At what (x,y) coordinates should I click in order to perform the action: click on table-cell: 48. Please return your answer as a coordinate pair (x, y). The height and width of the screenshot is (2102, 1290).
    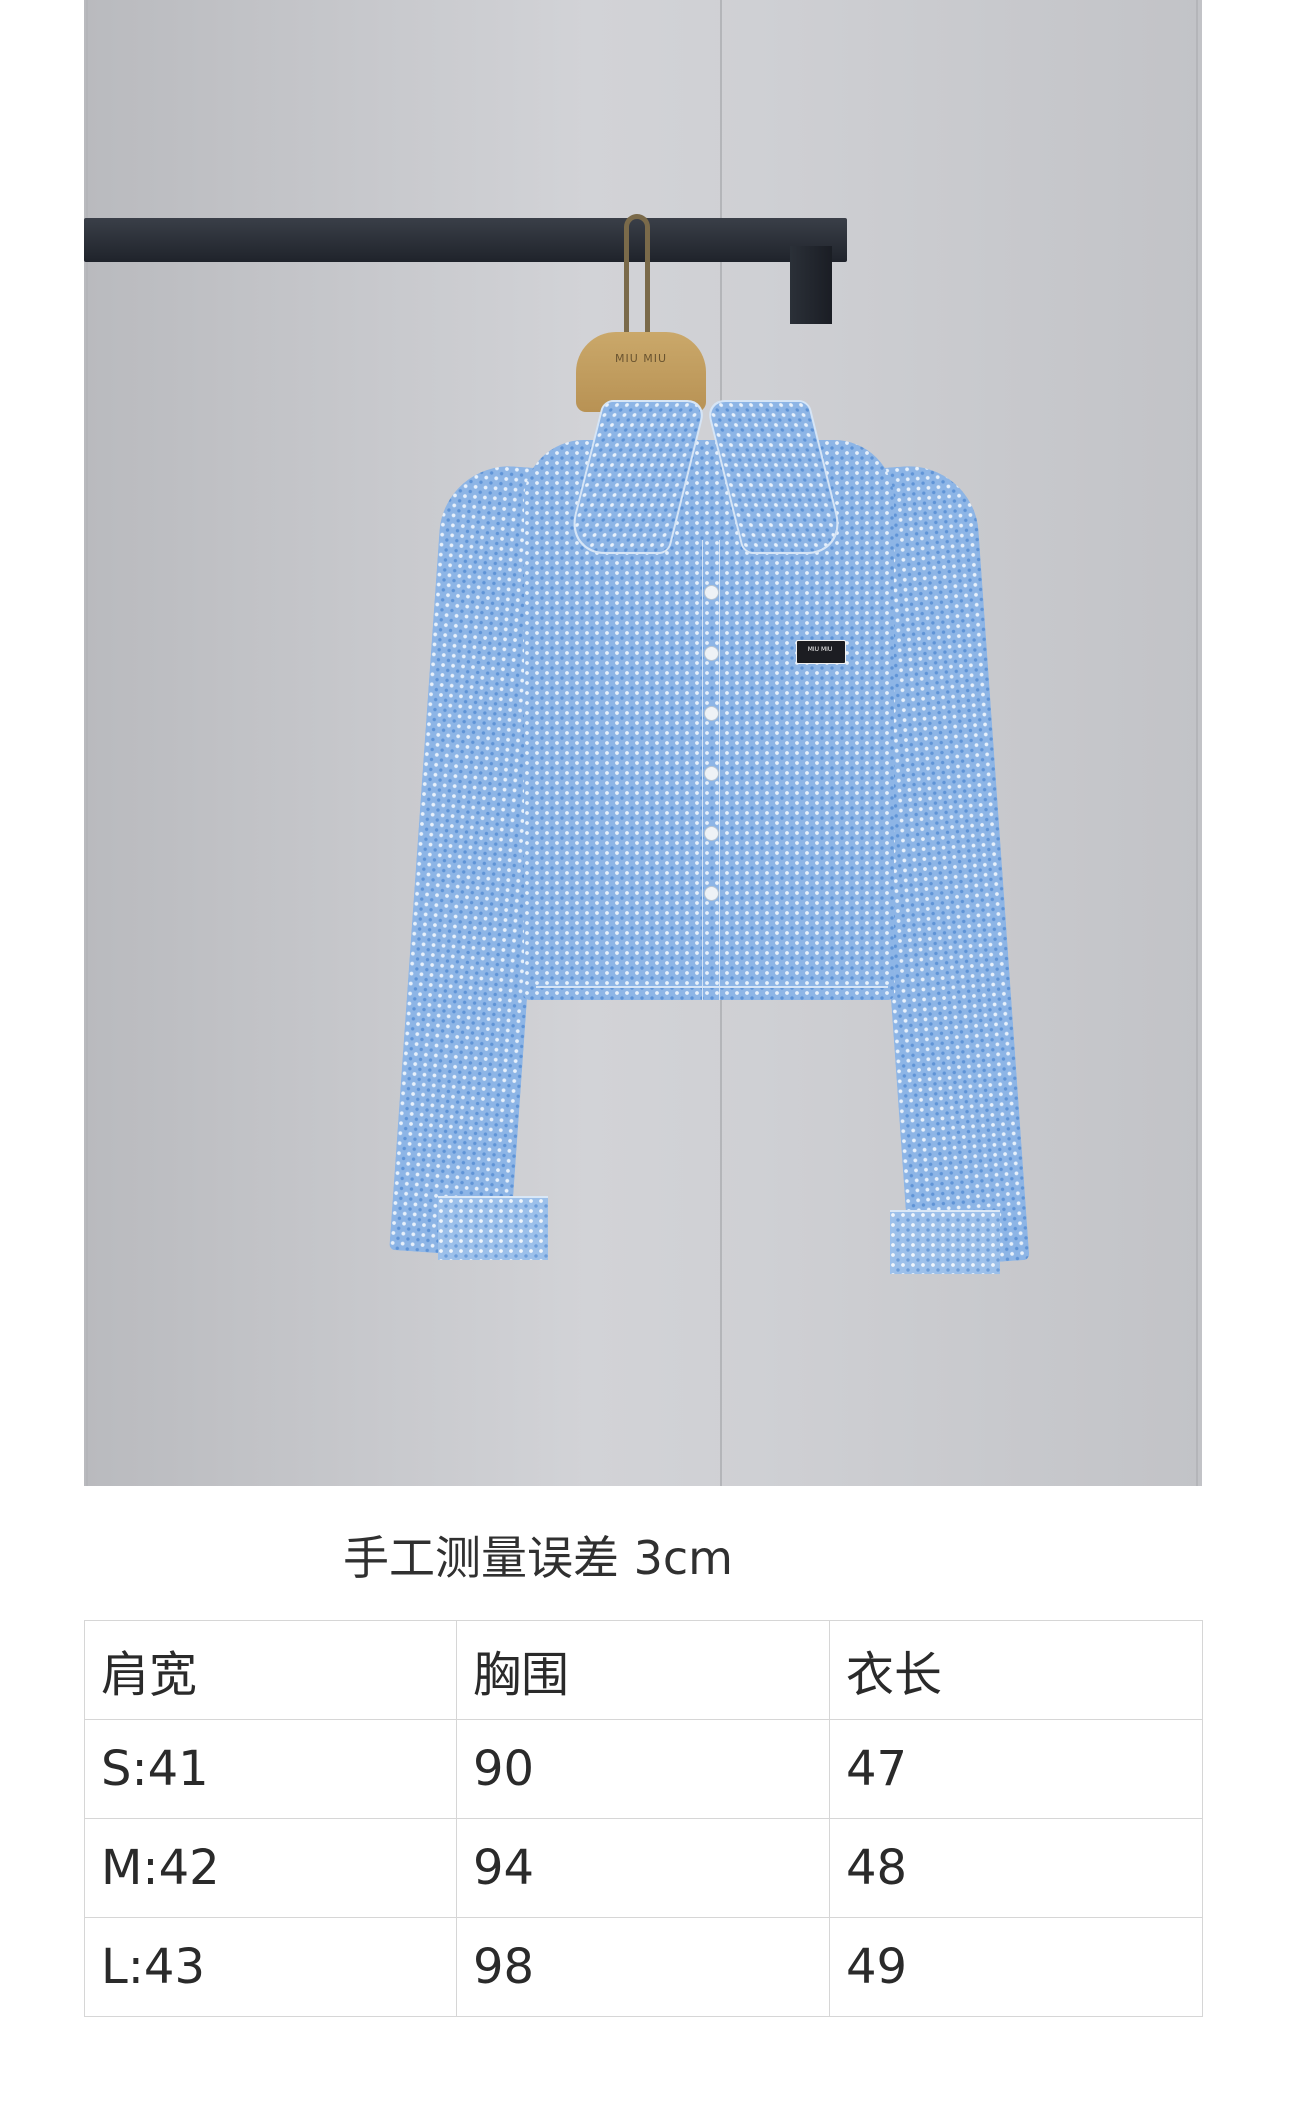
    Looking at the image, I should click on (1016, 1868).